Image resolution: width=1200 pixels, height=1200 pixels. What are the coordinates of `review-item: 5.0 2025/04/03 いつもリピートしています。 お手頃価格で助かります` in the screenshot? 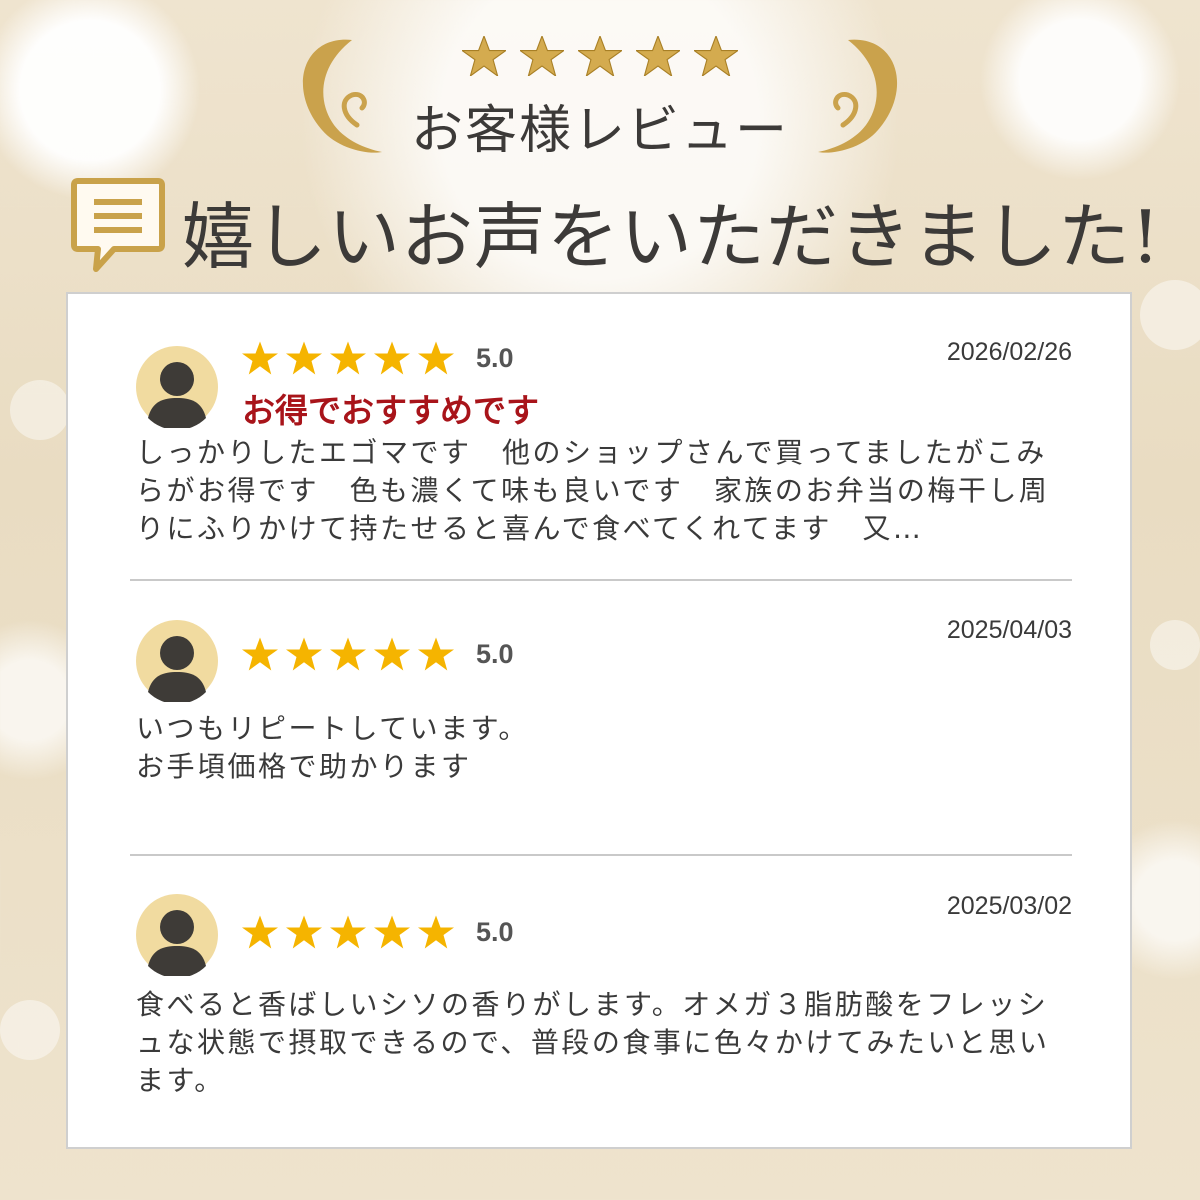 It's located at (602, 716).